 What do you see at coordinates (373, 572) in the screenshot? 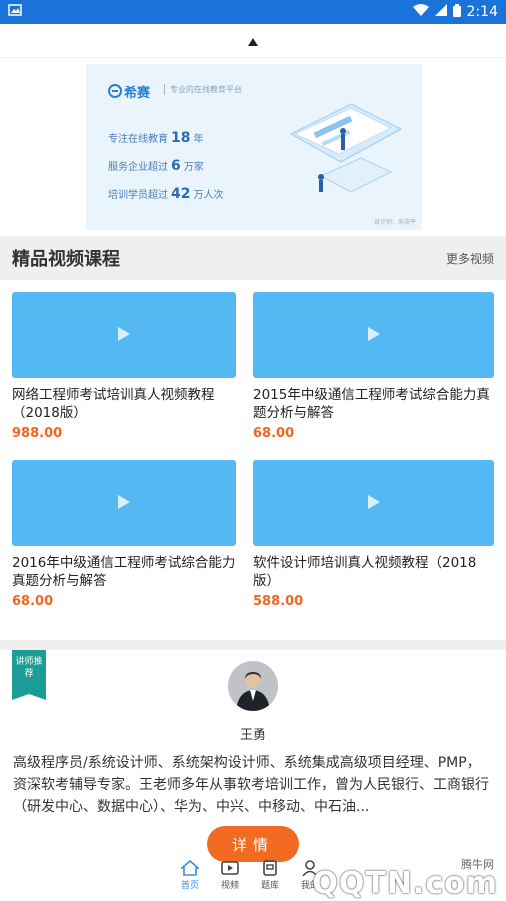
I see `course-title: 软件设计师培训真人视频教程（2018版）` at bounding box center [373, 572].